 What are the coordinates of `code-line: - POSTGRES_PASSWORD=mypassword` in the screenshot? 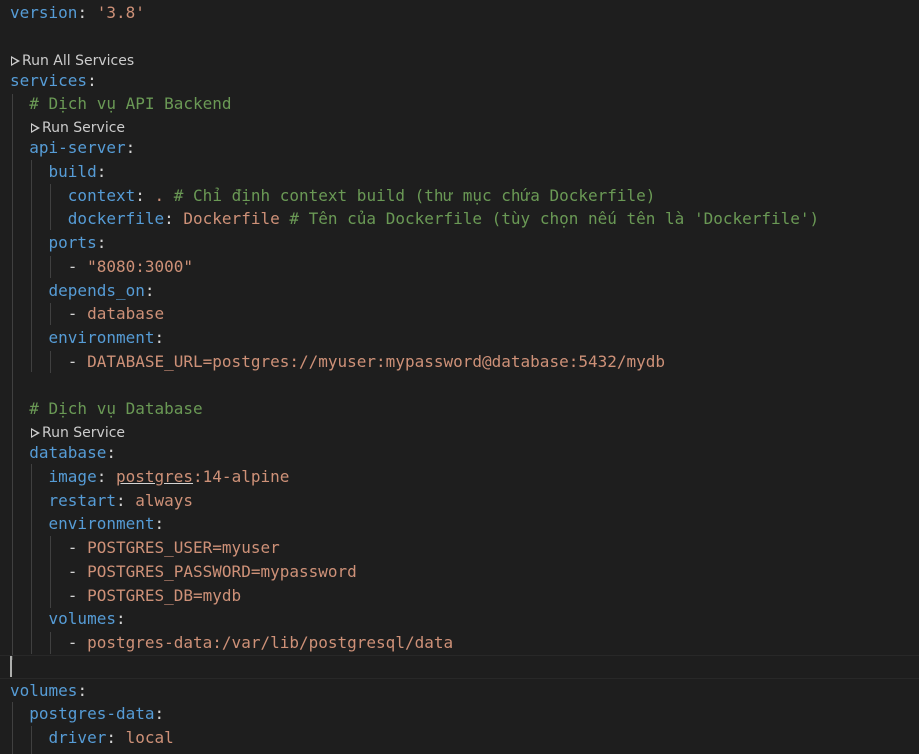 It's located at (183, 572).